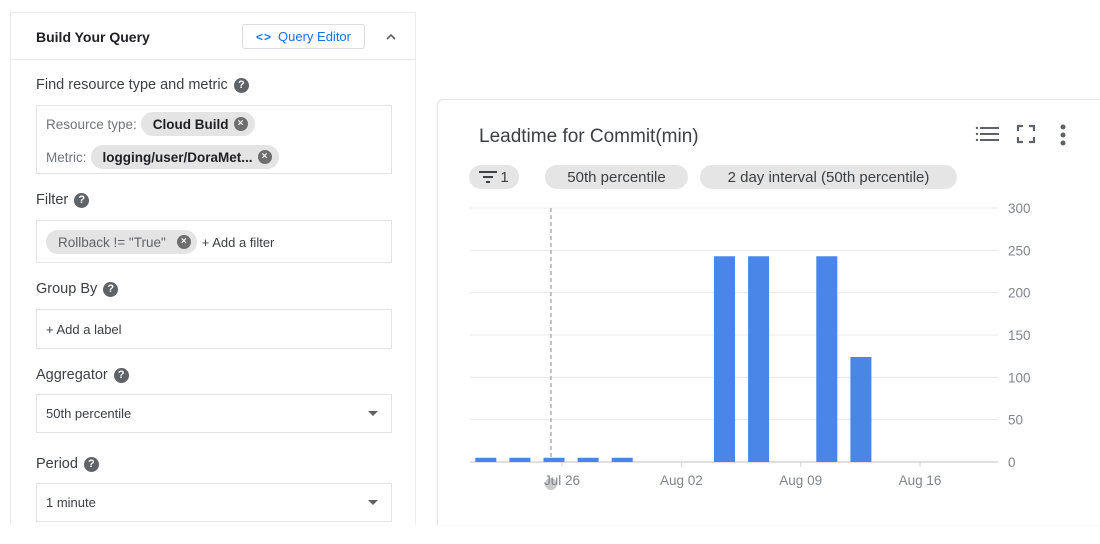 The image size is (1100, 544). I want to click on aggregator-select: 50th percentile, so click(214, 413).